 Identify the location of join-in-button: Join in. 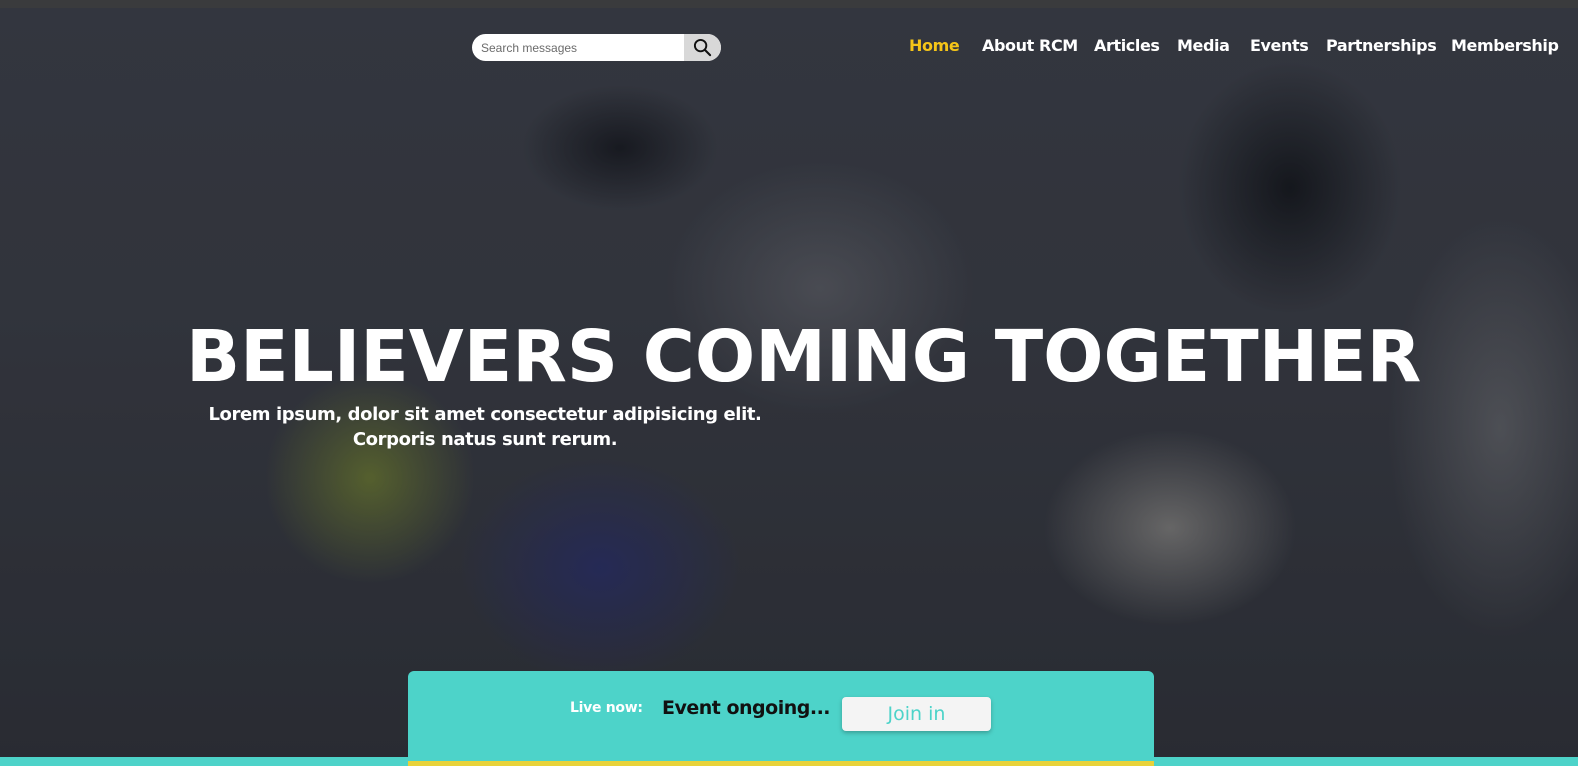
(916, 714).